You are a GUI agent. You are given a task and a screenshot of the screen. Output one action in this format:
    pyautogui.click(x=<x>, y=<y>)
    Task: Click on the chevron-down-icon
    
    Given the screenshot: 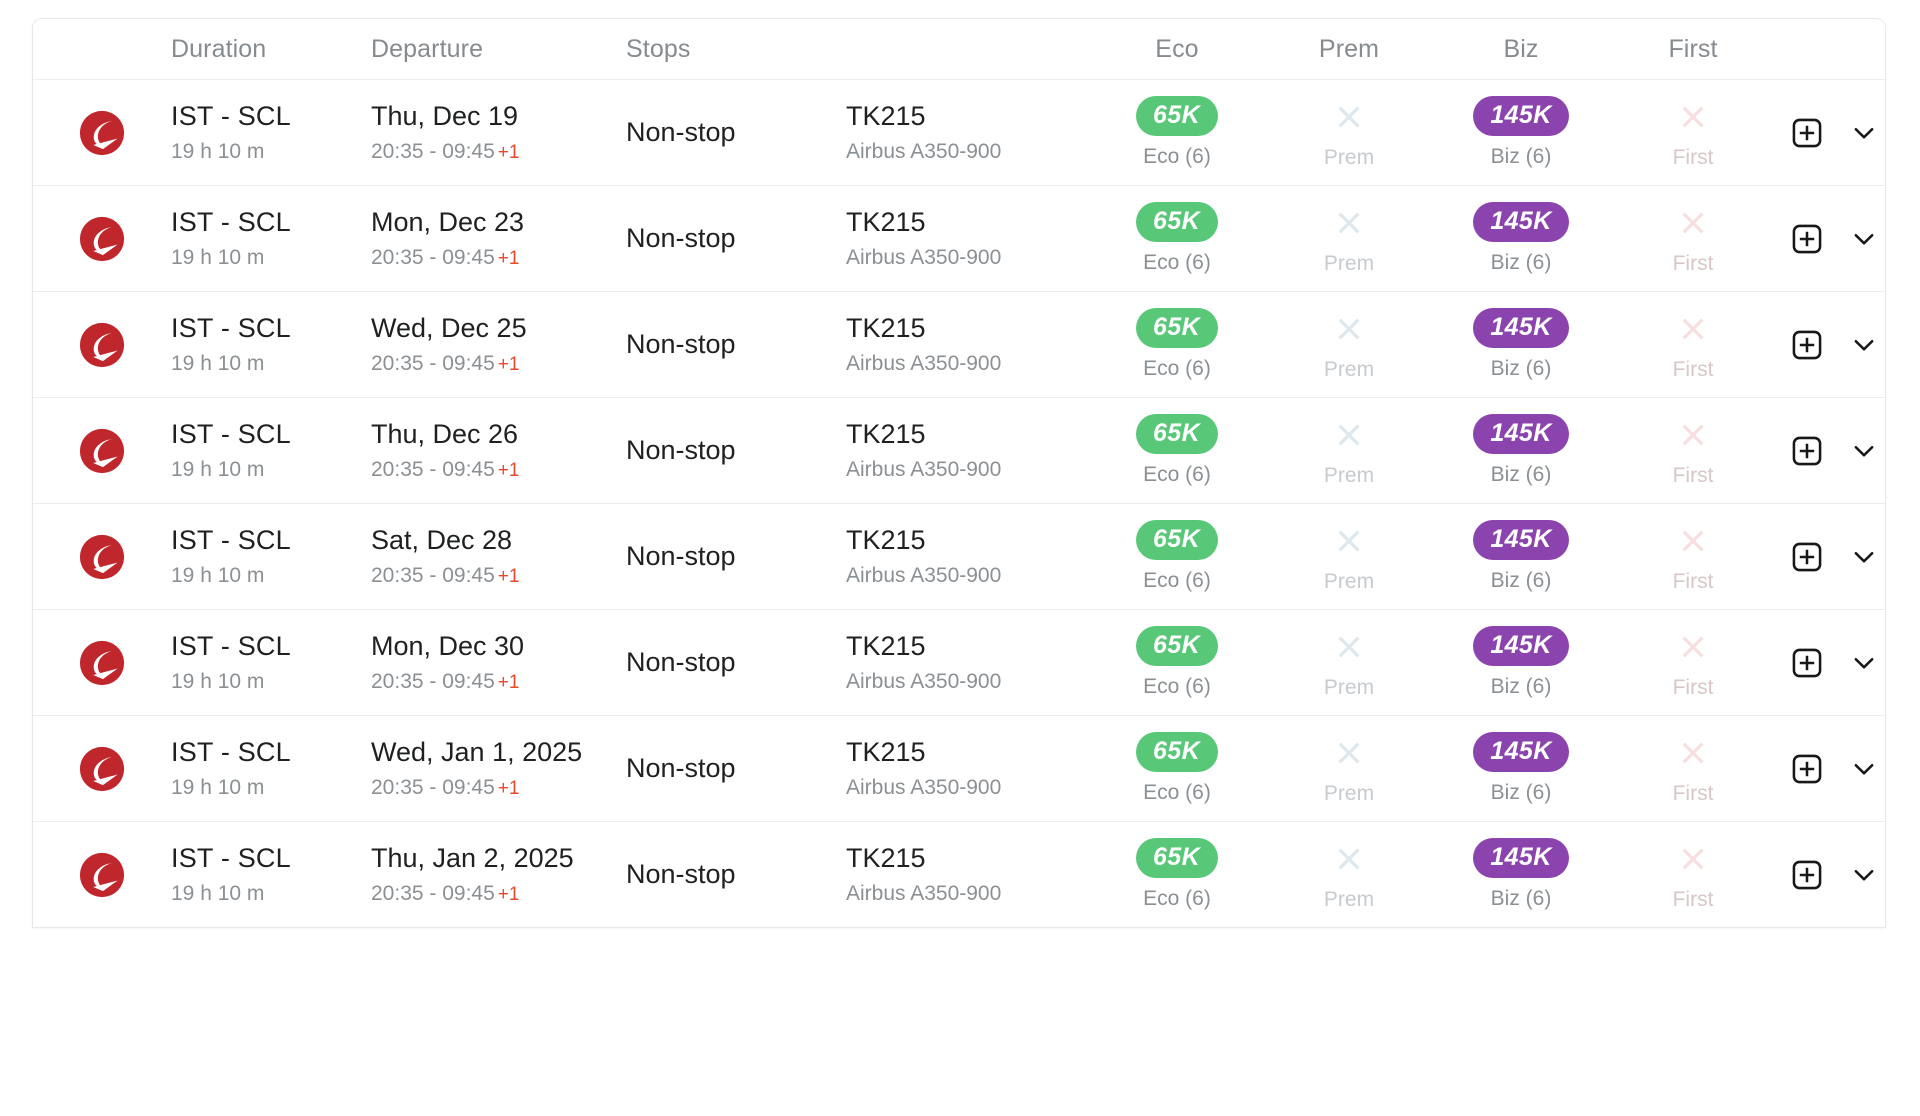 What is the action you would take?
    pyautogui.click(x=1864, y=663)
    